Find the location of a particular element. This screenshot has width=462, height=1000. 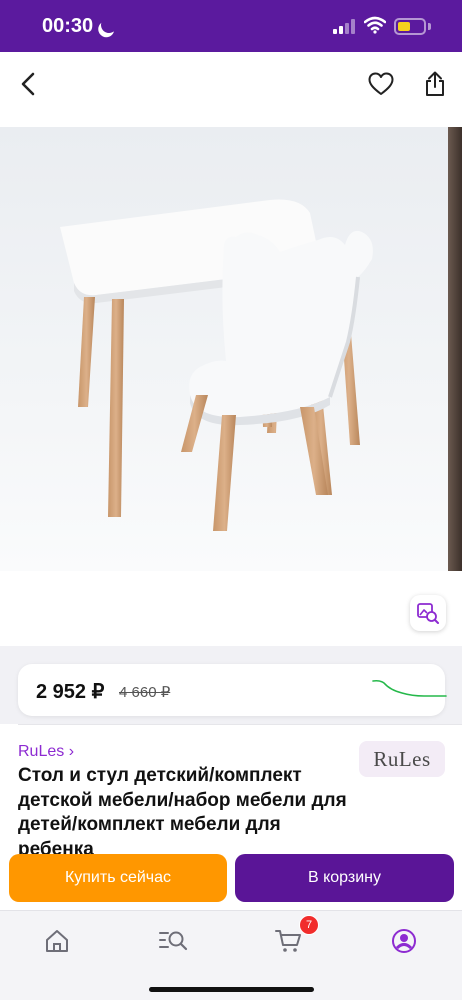

tab-catalog is located at coordinates (173, 941).